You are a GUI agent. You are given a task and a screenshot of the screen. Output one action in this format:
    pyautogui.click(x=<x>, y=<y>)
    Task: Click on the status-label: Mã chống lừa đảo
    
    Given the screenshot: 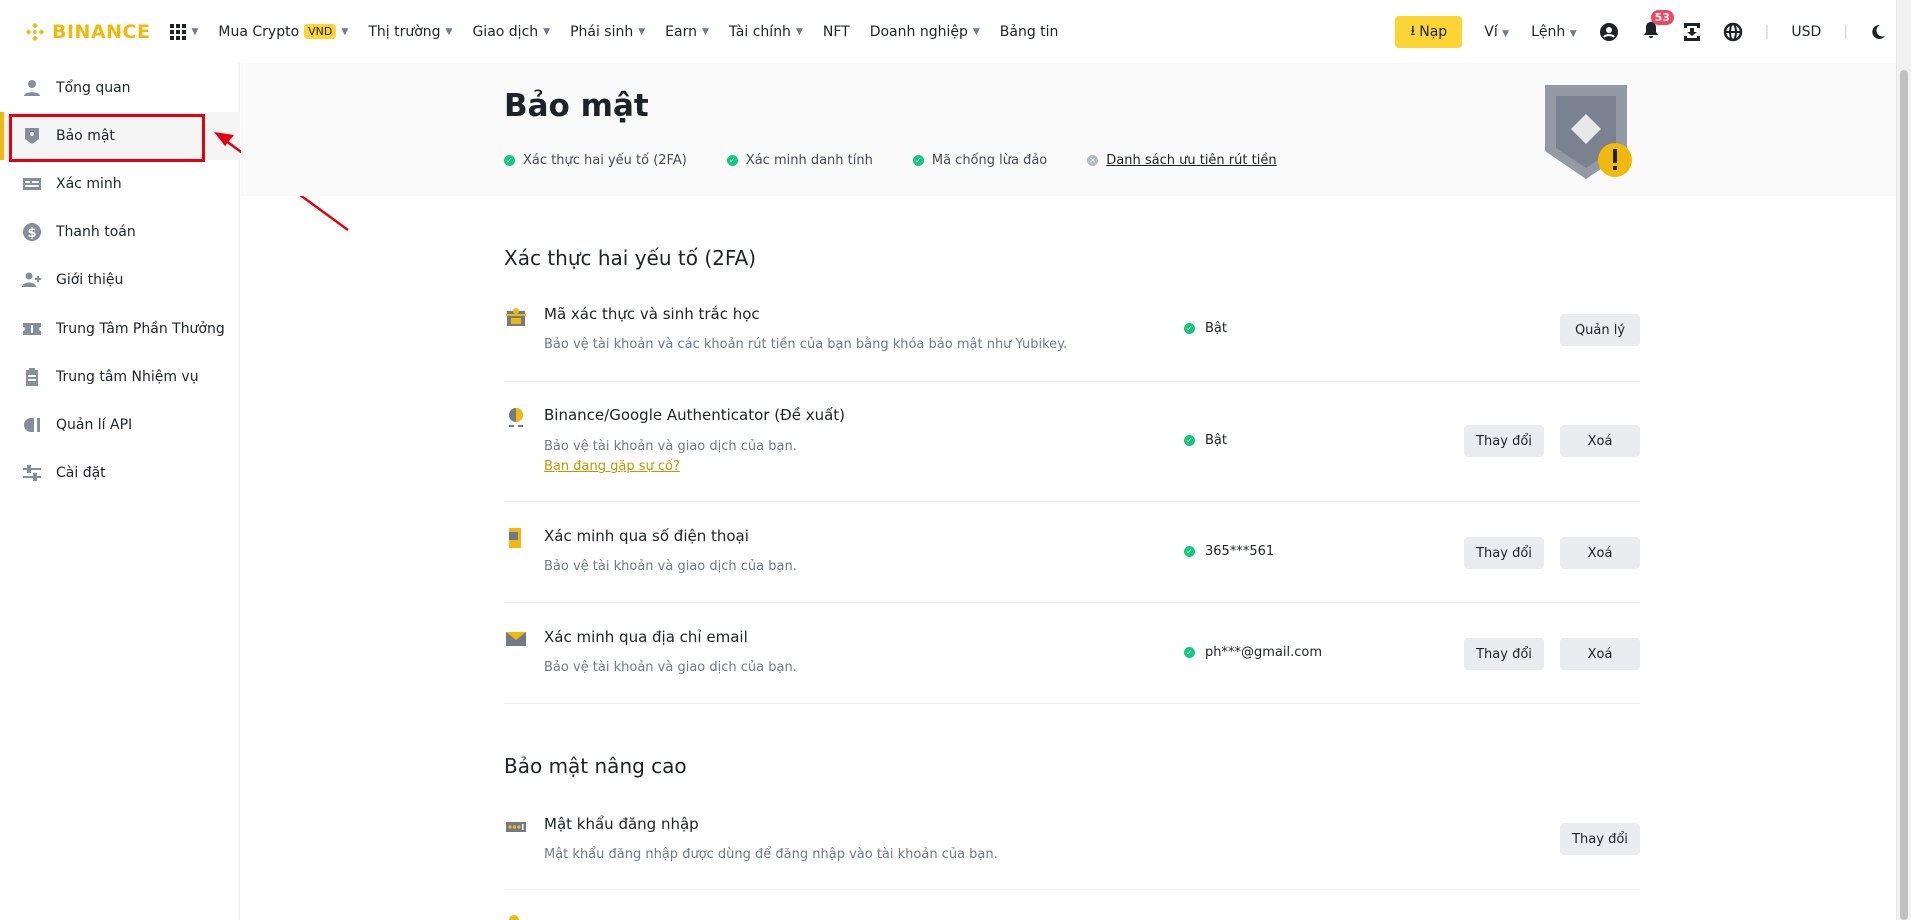 What is the action you would take?
    pyautogui.click(x=989, y=160)
    